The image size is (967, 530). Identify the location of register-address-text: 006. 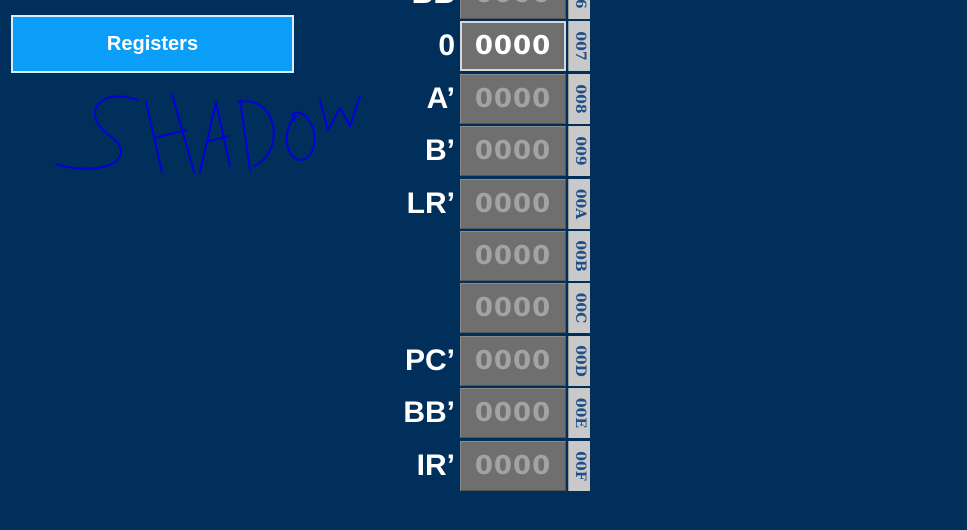
(580, 4).